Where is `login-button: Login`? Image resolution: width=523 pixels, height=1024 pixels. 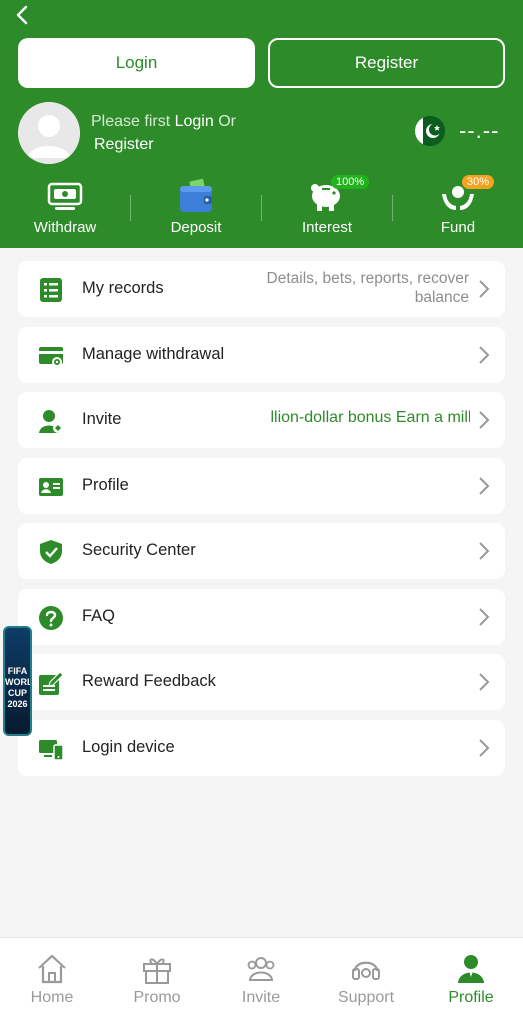
login-button: Login is located at coordinates (136, 63).